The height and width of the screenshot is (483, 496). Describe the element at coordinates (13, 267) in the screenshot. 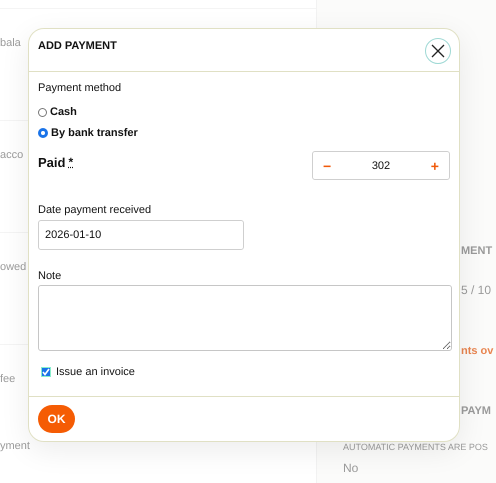

I see `row-label: owed` at that location.